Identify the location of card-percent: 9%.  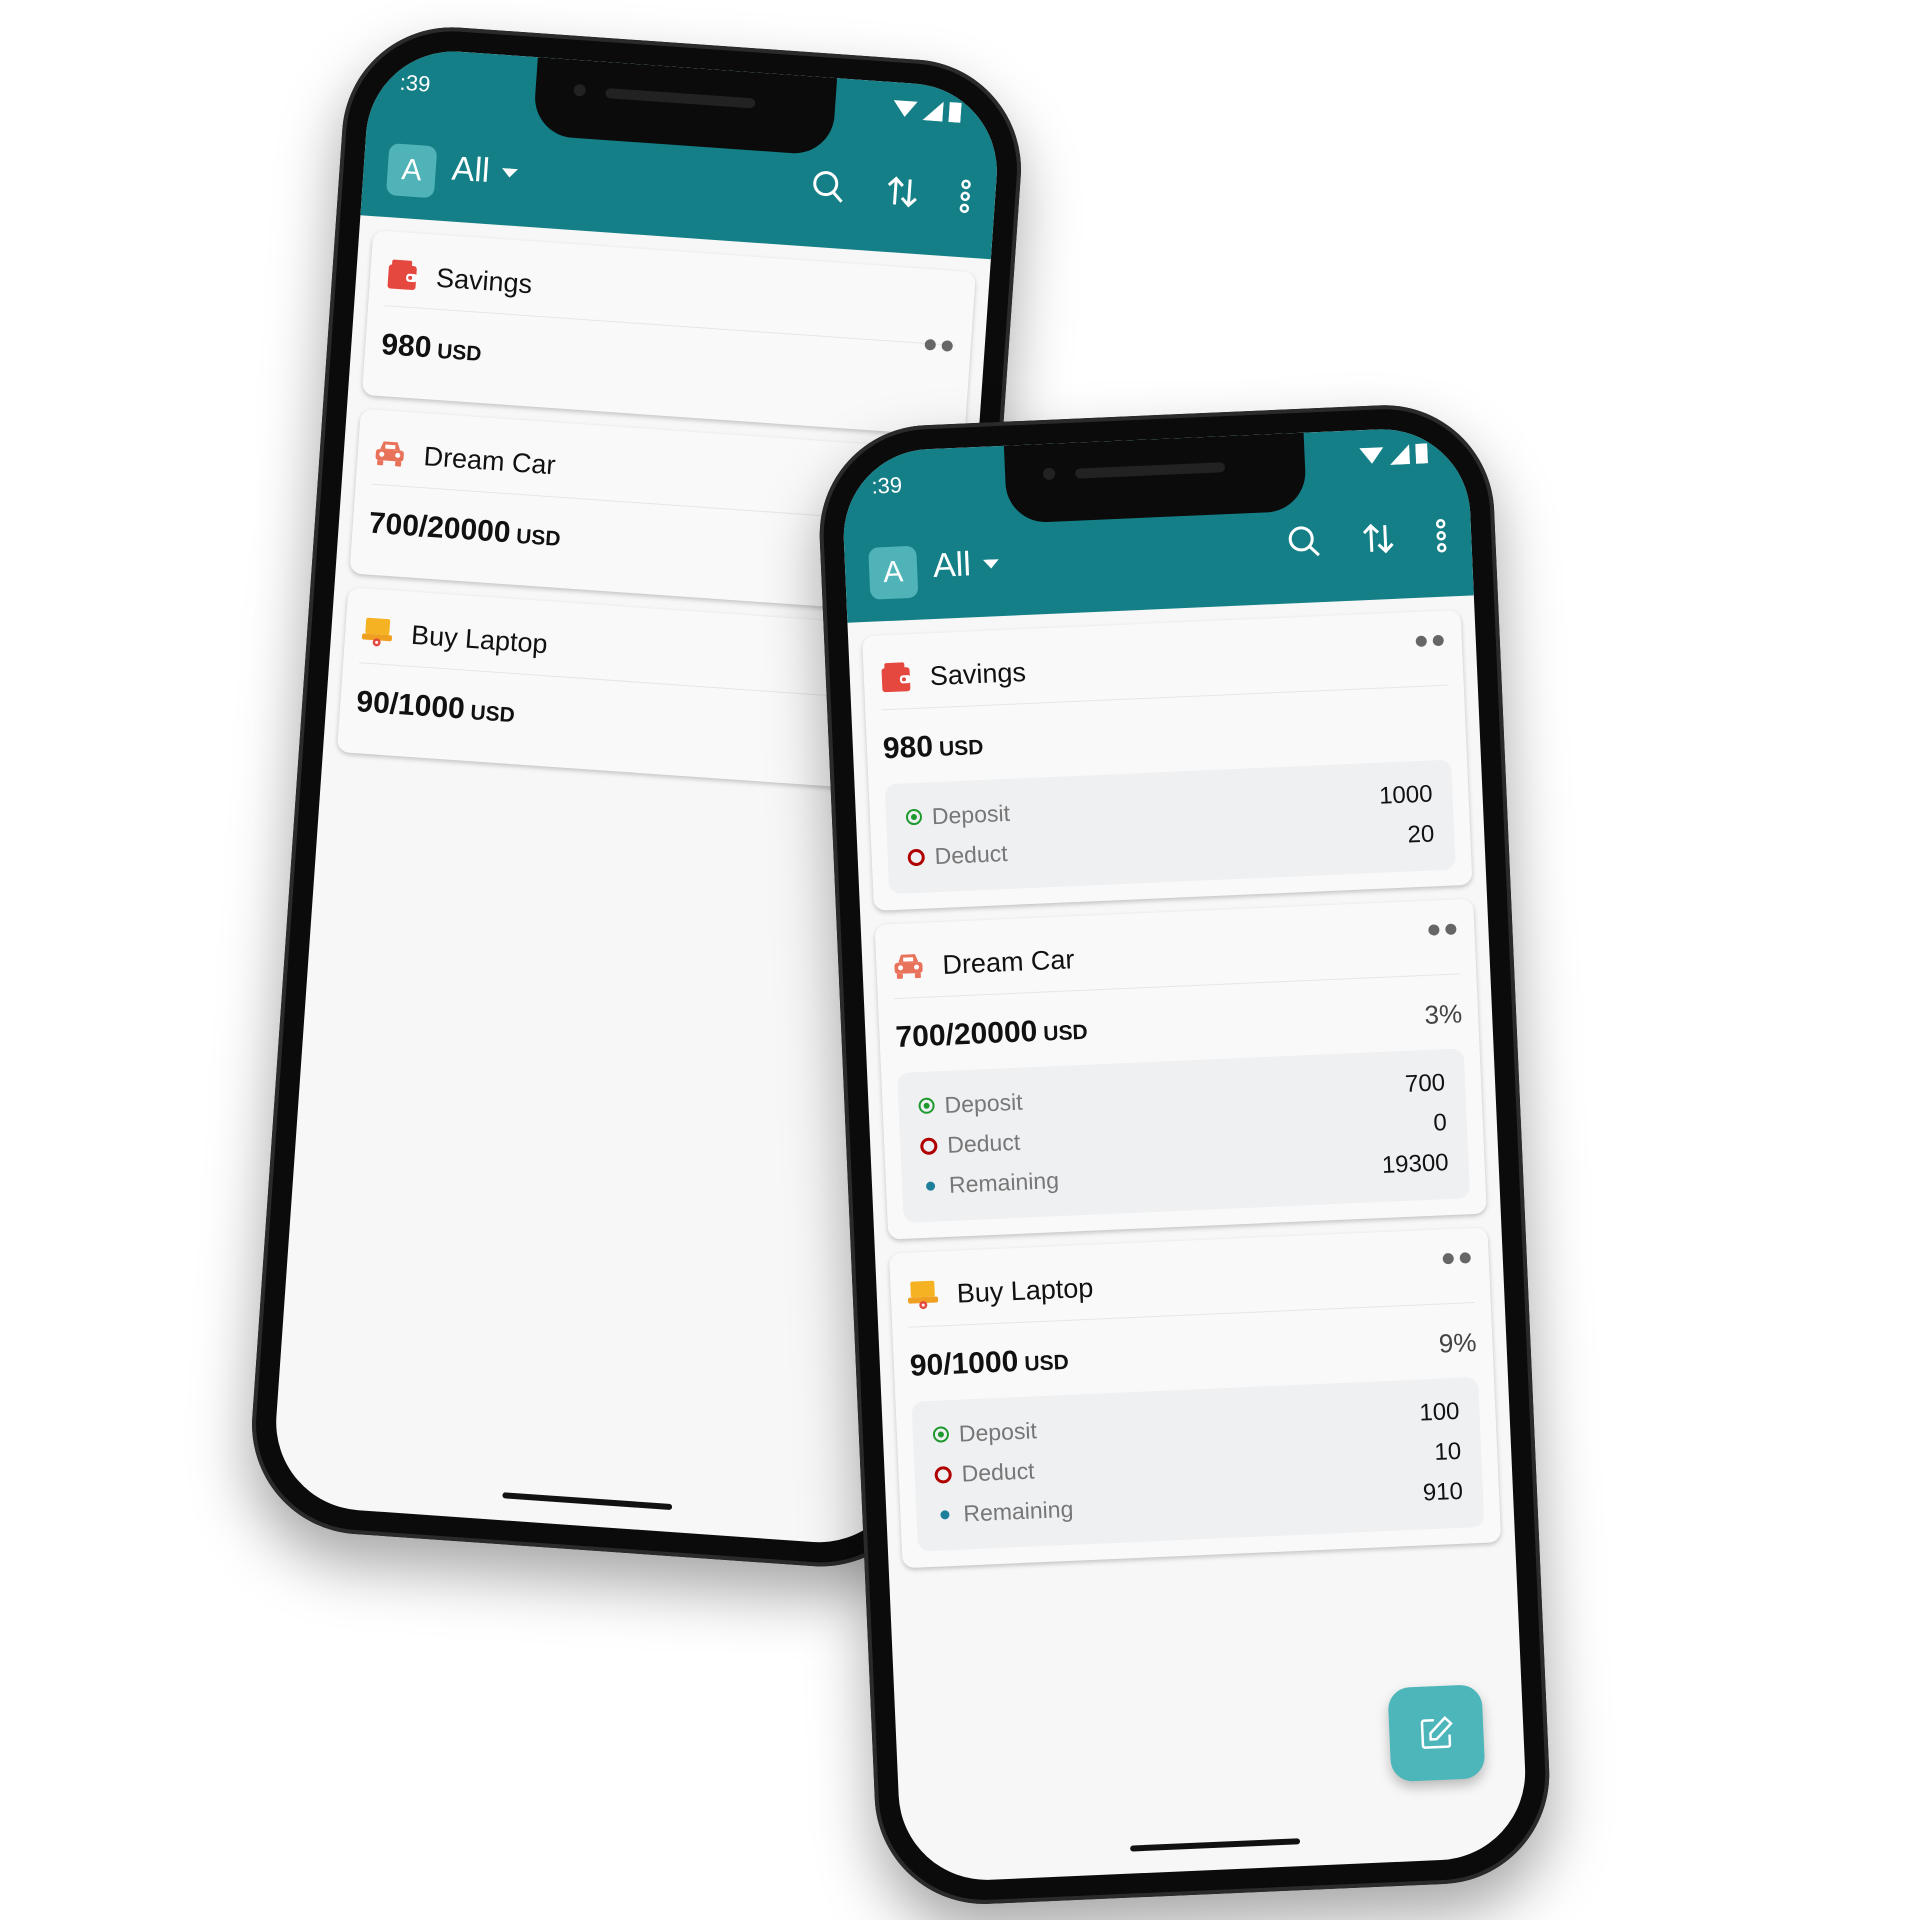
(1458, 1343).